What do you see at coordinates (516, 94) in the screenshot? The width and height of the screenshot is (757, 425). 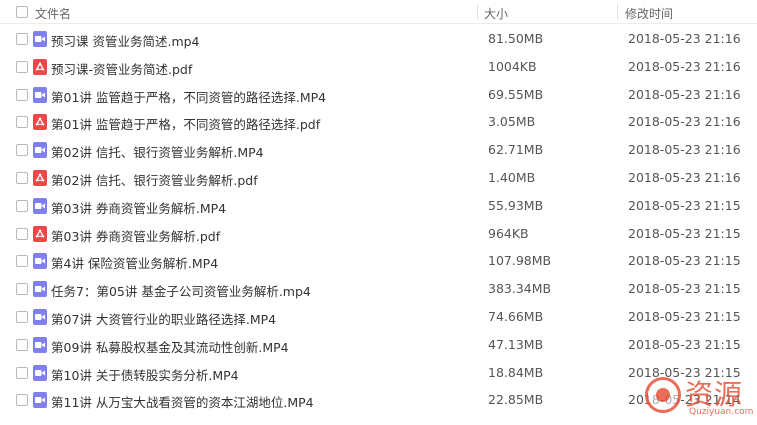 I see `file-size: 69.55MB` at bounding box center [516, 94].